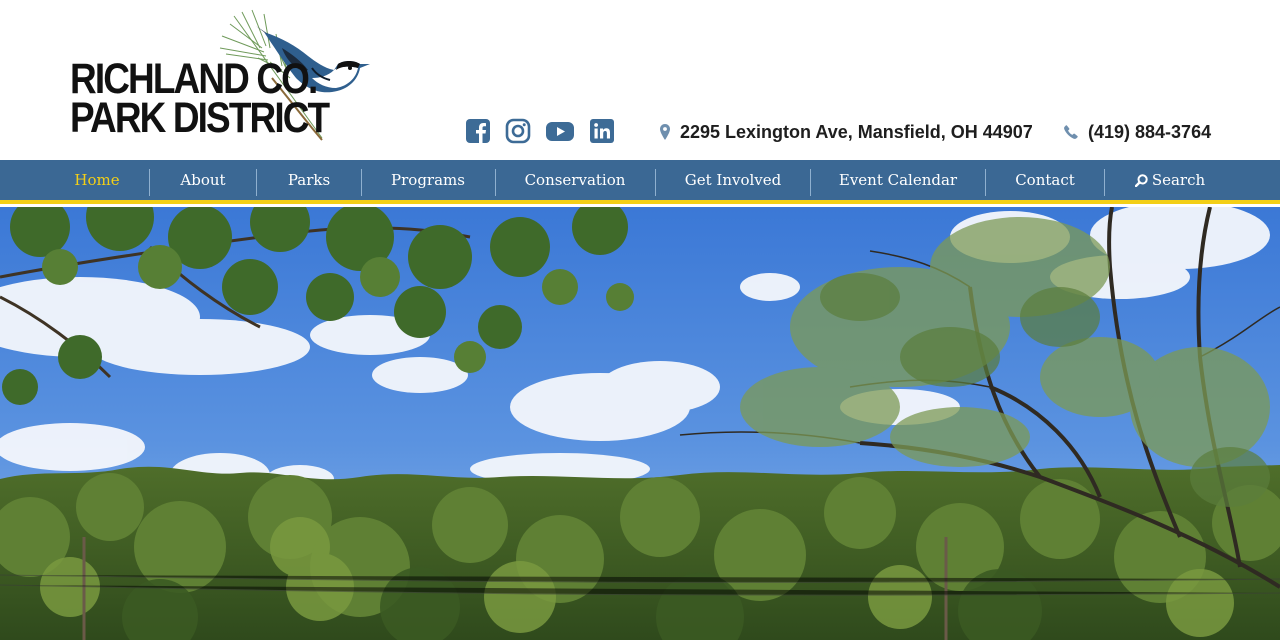  Describe the element at coordinates (200, 118) in the screenshot. I see `logo-line-2: PARK DISTRICT` at that location.